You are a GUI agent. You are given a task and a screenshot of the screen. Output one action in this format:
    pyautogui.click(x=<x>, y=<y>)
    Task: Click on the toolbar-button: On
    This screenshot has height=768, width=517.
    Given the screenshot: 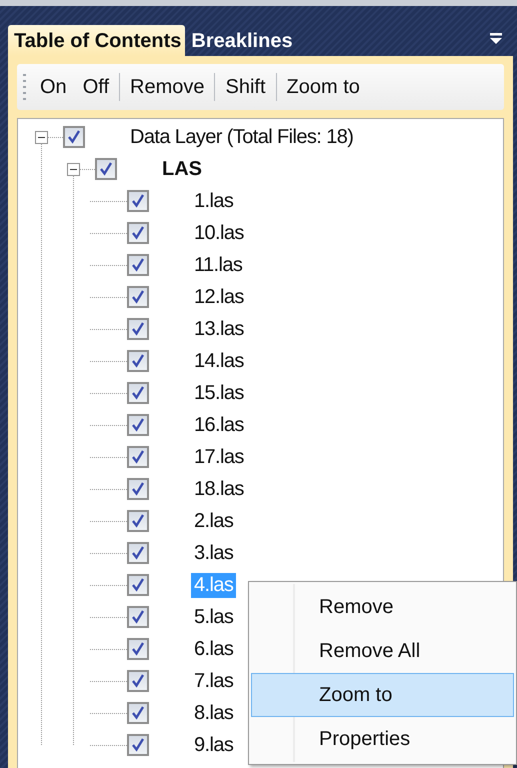 What is the action you would take?
    pyautogui.click(x=53, y=87)
    